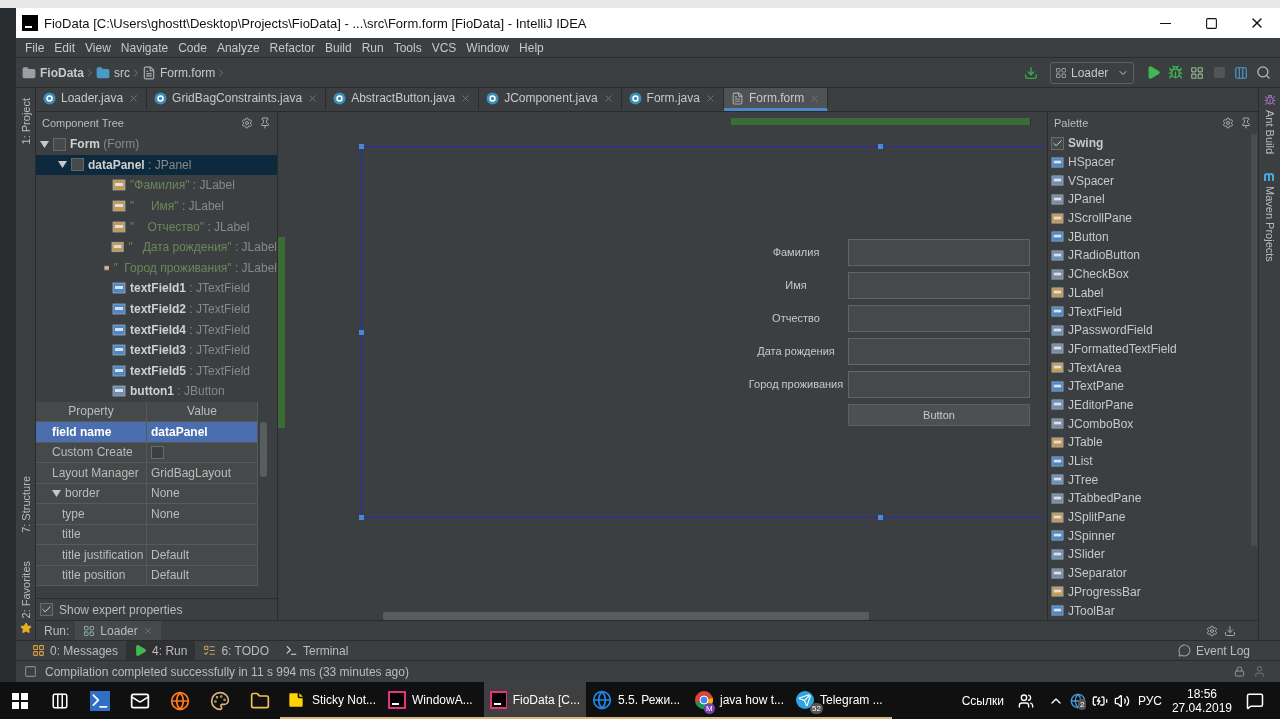  Describe the element at coordinates (1263, 72) in the screenshot. I see `search-icon` at that location.